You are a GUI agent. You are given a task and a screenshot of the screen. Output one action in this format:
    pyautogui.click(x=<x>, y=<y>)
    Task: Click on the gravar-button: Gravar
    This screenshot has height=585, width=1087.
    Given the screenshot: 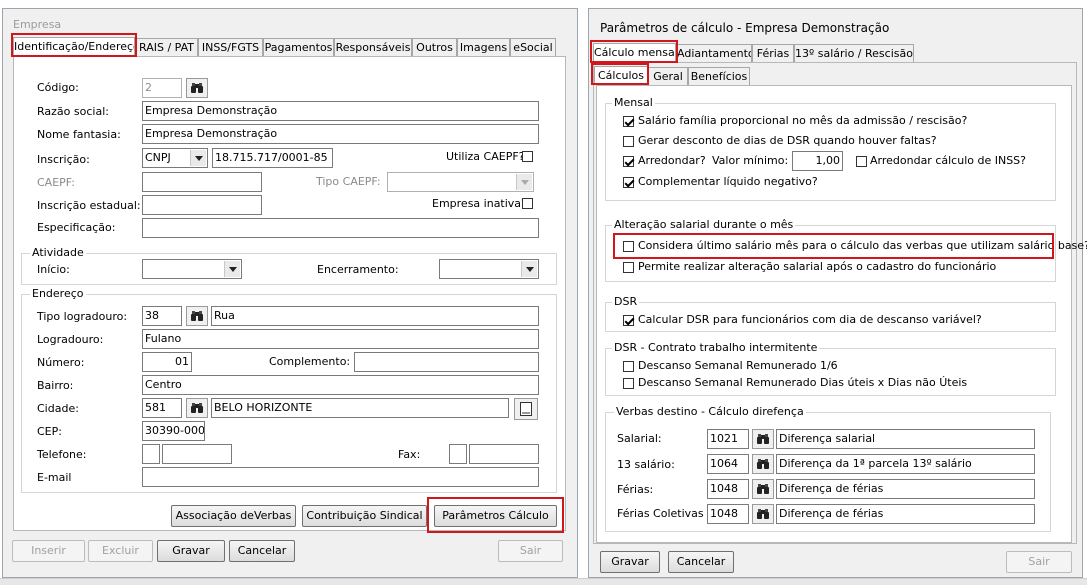 What is the action you would take?
    pyautogui.click(x=191, y=551)
    